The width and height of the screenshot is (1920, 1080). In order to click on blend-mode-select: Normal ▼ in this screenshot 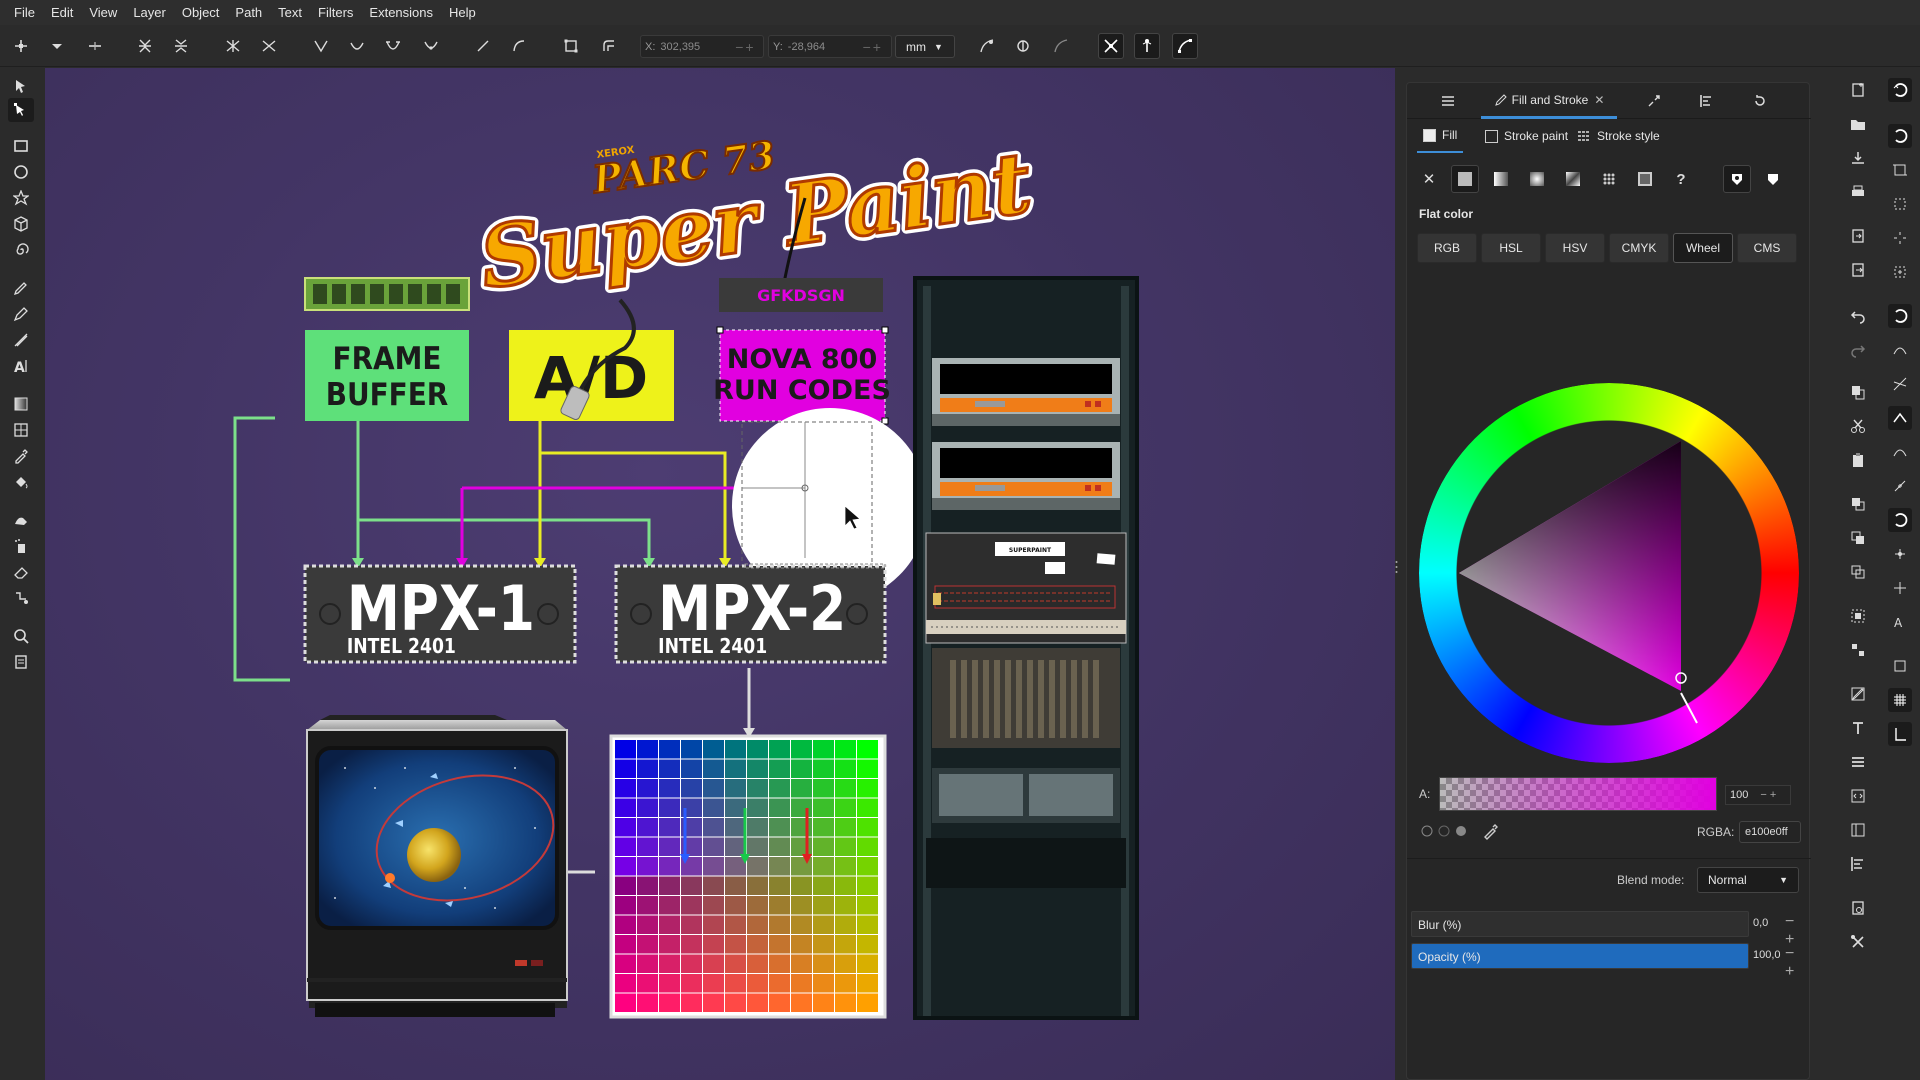, I will do `click(1748, 880)`.